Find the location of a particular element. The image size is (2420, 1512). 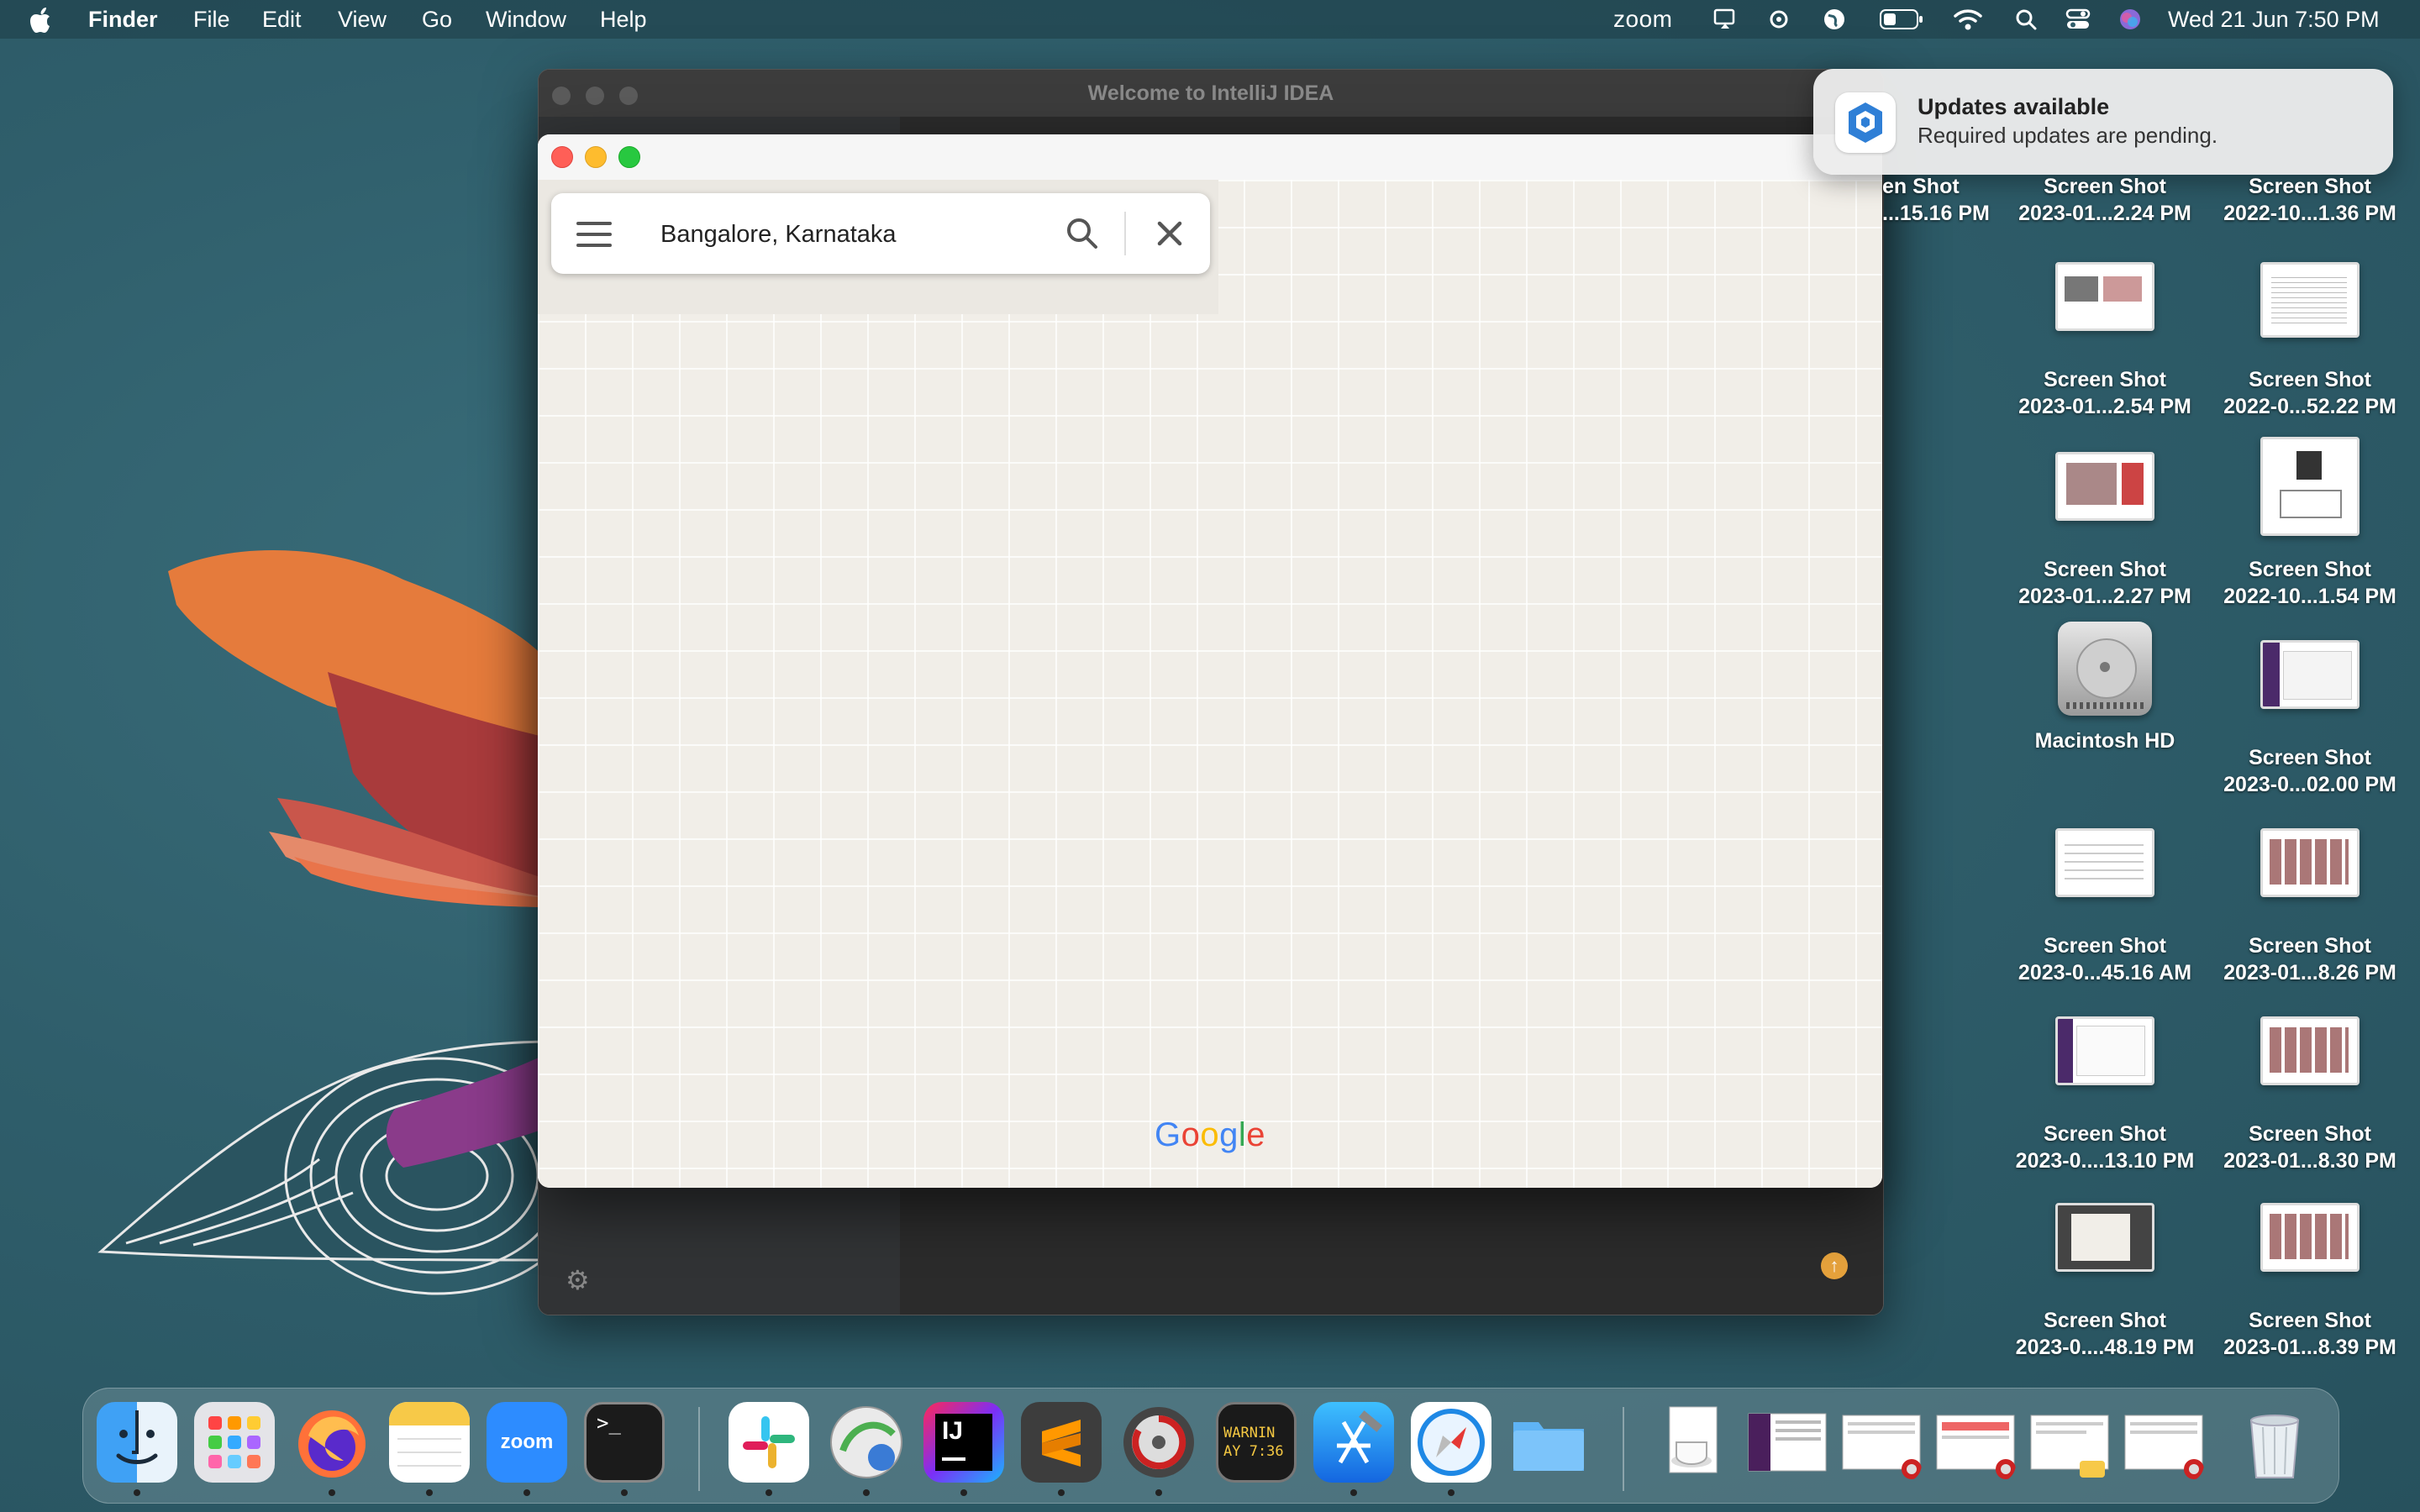

zoom-window-button is located at coordinates (629, 157).